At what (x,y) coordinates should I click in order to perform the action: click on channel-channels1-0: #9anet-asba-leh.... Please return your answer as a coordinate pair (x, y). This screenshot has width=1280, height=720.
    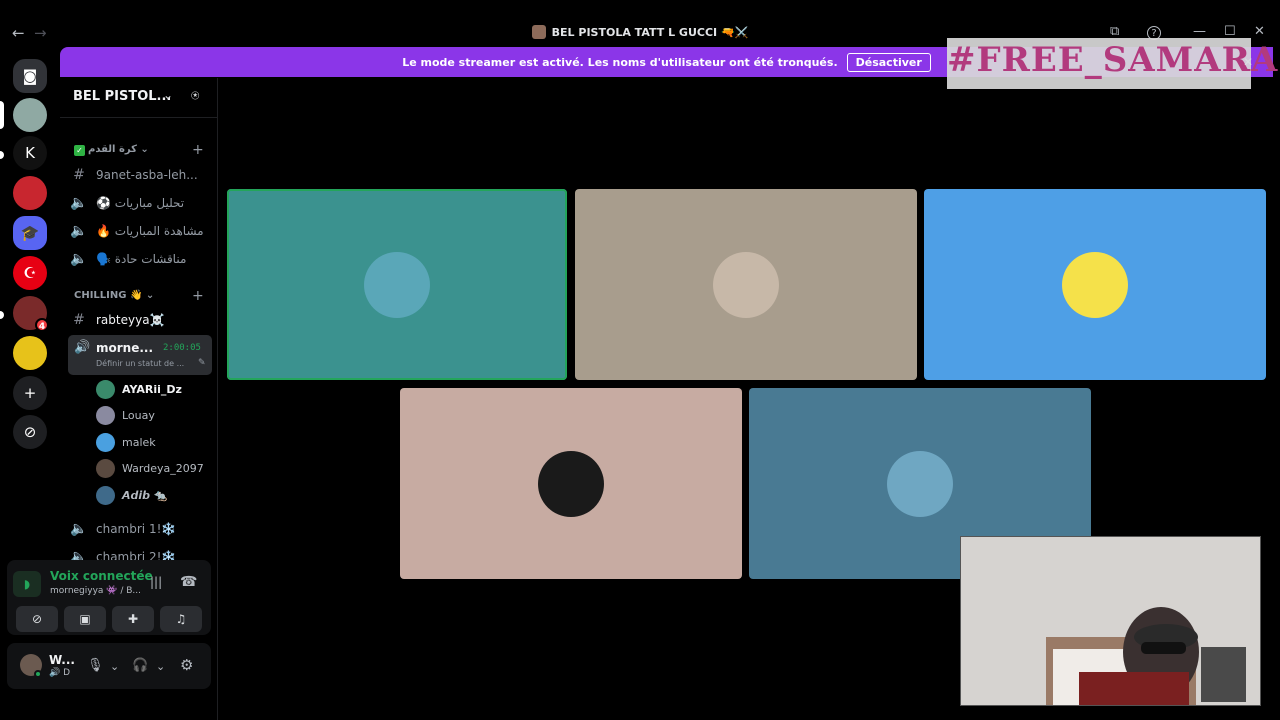
    Looking at the image, I should click on (139, 175).